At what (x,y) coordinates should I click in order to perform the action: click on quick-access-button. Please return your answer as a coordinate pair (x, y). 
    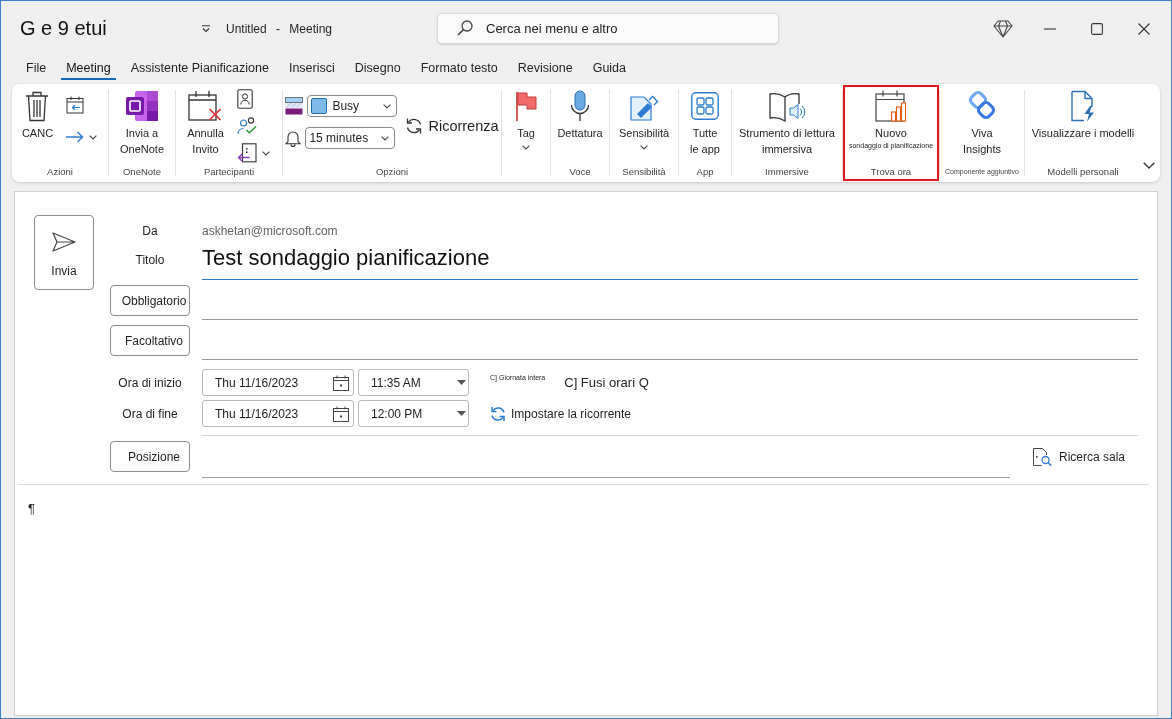
    Looking at the image, I should click on (206, 28).